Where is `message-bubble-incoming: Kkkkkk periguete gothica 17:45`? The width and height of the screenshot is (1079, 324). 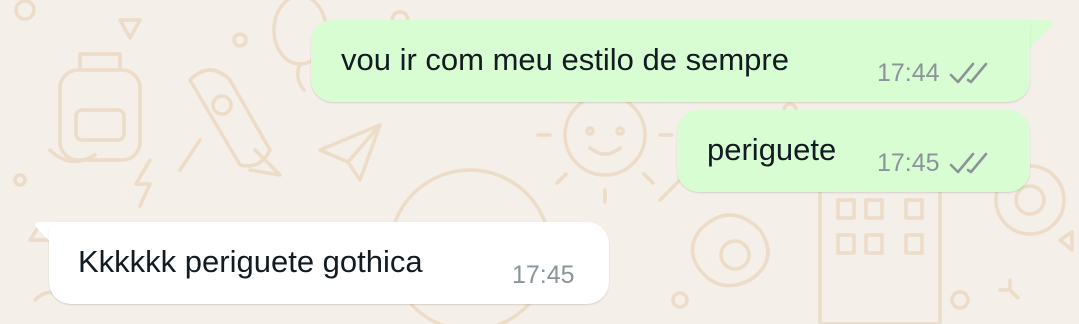
message-bubble-incoming: Kkkkkk periguete gothica 17:45 is located at coordinates (329, 263).